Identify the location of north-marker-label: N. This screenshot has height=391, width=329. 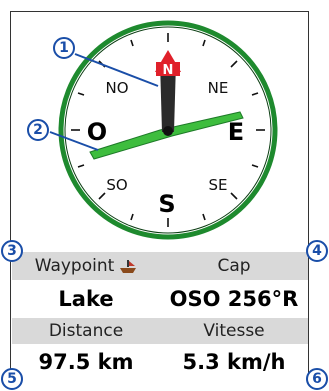
(168, 70).